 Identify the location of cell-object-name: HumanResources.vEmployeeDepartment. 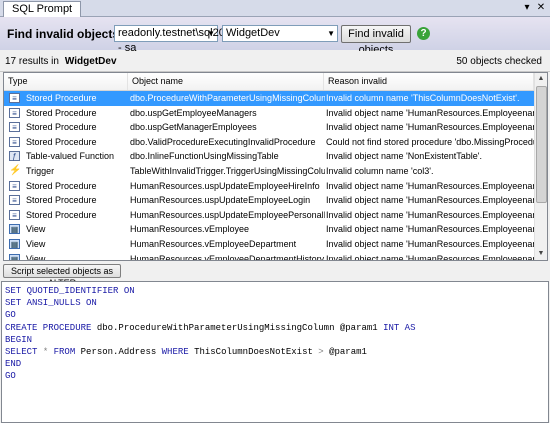
(213, 244).